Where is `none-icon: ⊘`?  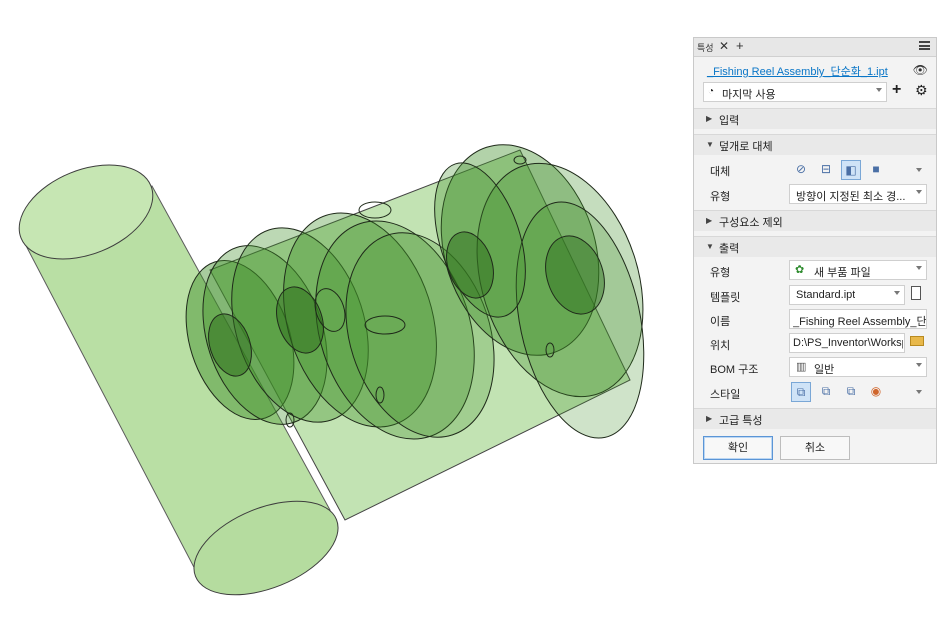 none-icon: ⊘ is located at coordinates (801, 170).